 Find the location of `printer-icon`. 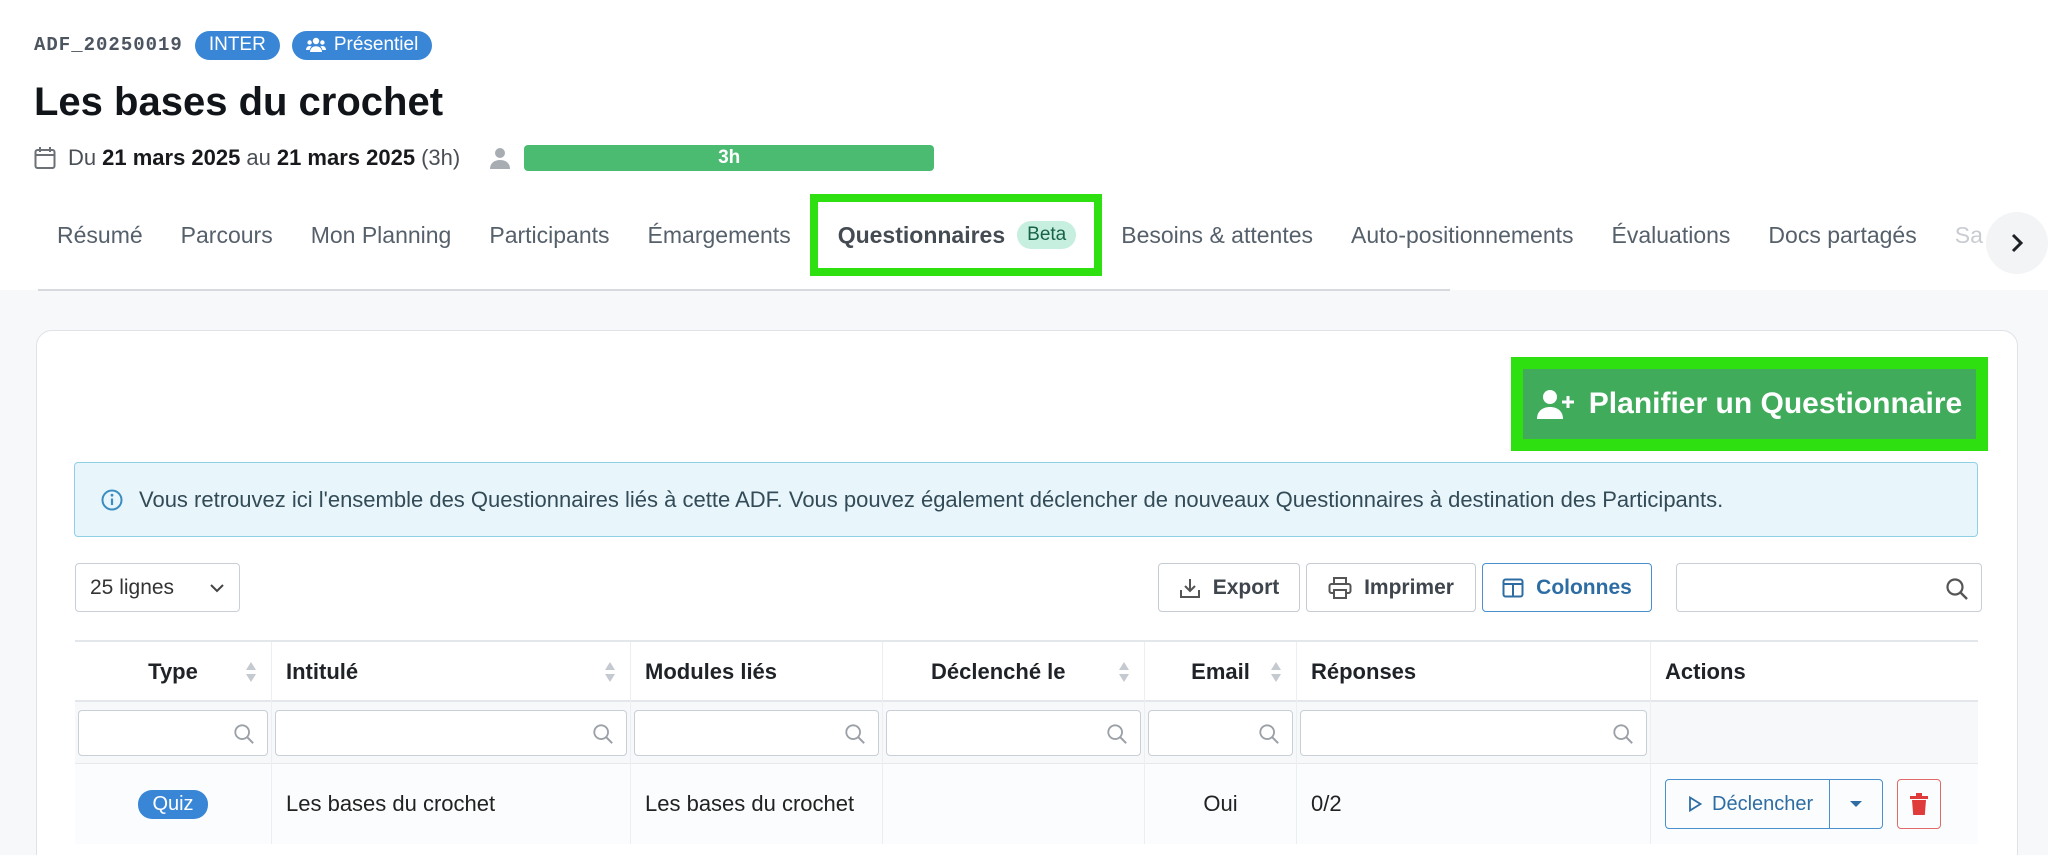

printer-icon is located at coordinates (1340, 587).